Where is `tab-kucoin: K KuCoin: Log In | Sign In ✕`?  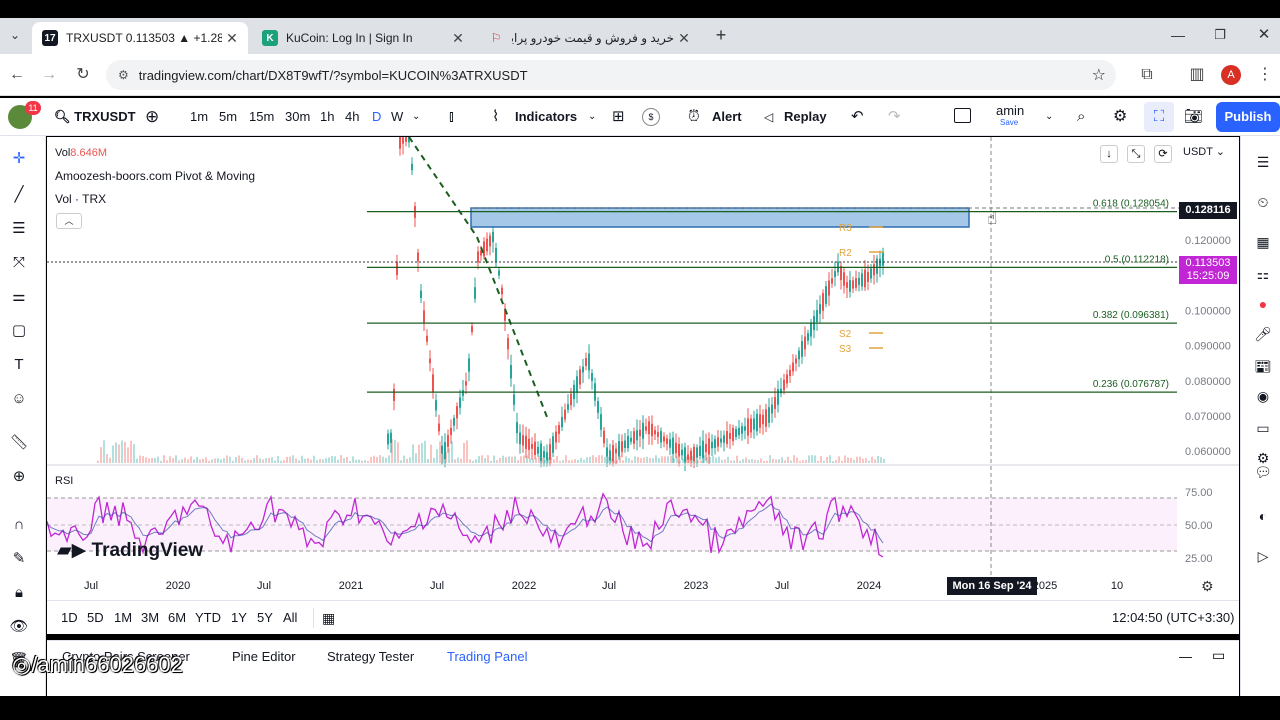
tab-kucoin: K KuCoin: Log In | Sign In ✕ is located at coordinates (363, 38).